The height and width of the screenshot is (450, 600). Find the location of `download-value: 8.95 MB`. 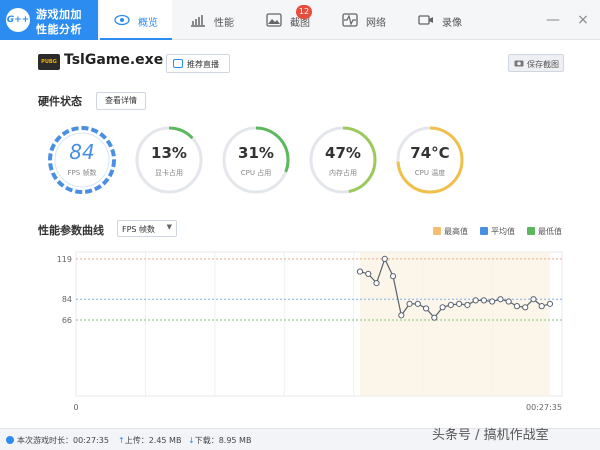

download-value: 8.95 MB is located at coordinates (235, 440).